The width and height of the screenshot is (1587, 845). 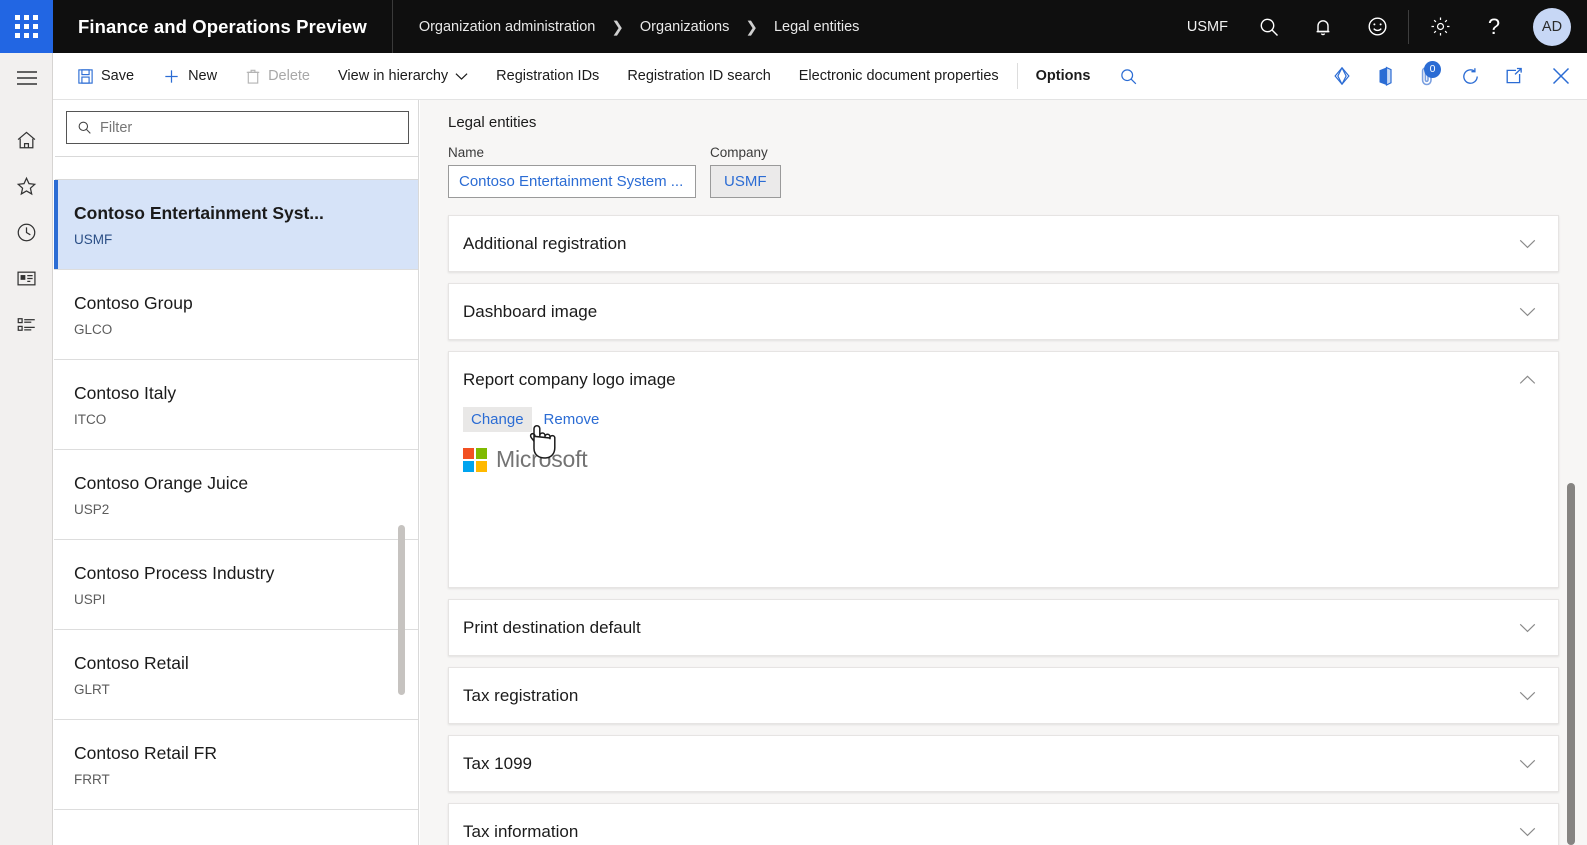 What do you see at coordinates (739, 152) in the screenshot?
I see `company-label: Company` at bounding box center [739, 152].